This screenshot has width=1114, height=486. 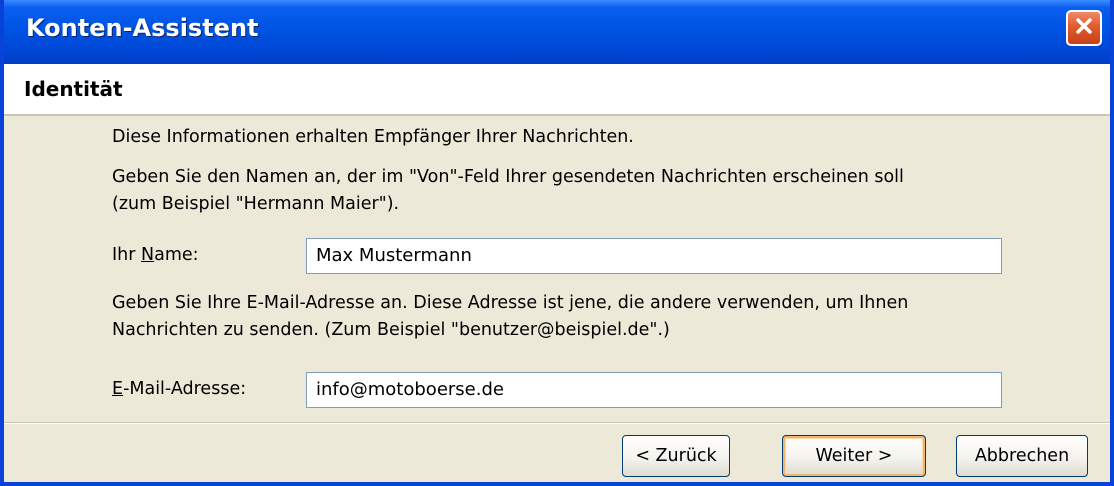 What do you see at coordinates (557, 423) in the screenshot?
I see `button-divider` at bounding box center [557, 423].